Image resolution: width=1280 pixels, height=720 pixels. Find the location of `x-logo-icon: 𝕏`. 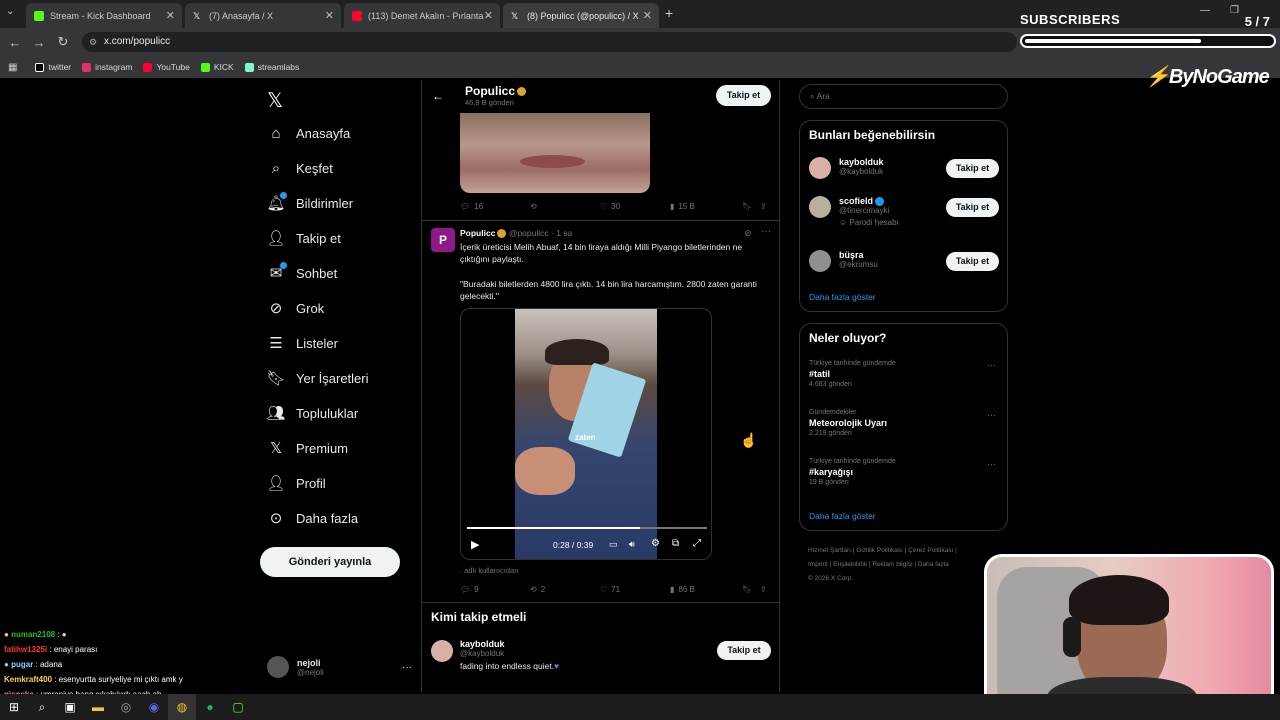

x-logo-icon: 𝕏 is located at coordinates (275, 100).